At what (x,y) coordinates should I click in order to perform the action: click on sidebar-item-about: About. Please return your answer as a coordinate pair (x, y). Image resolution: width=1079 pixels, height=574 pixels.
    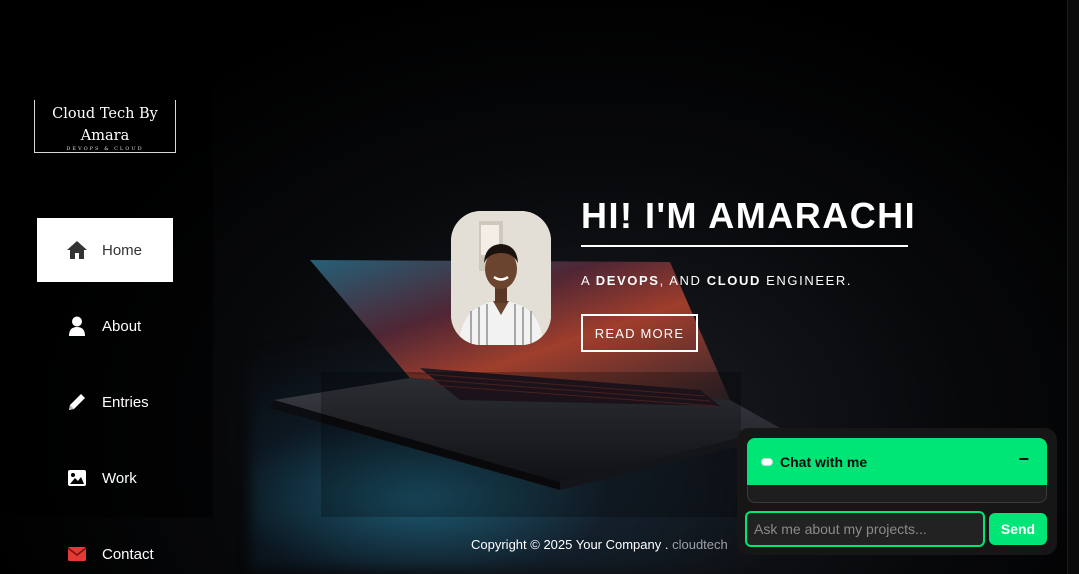
    Looking at the image, I should click on (105, 326).